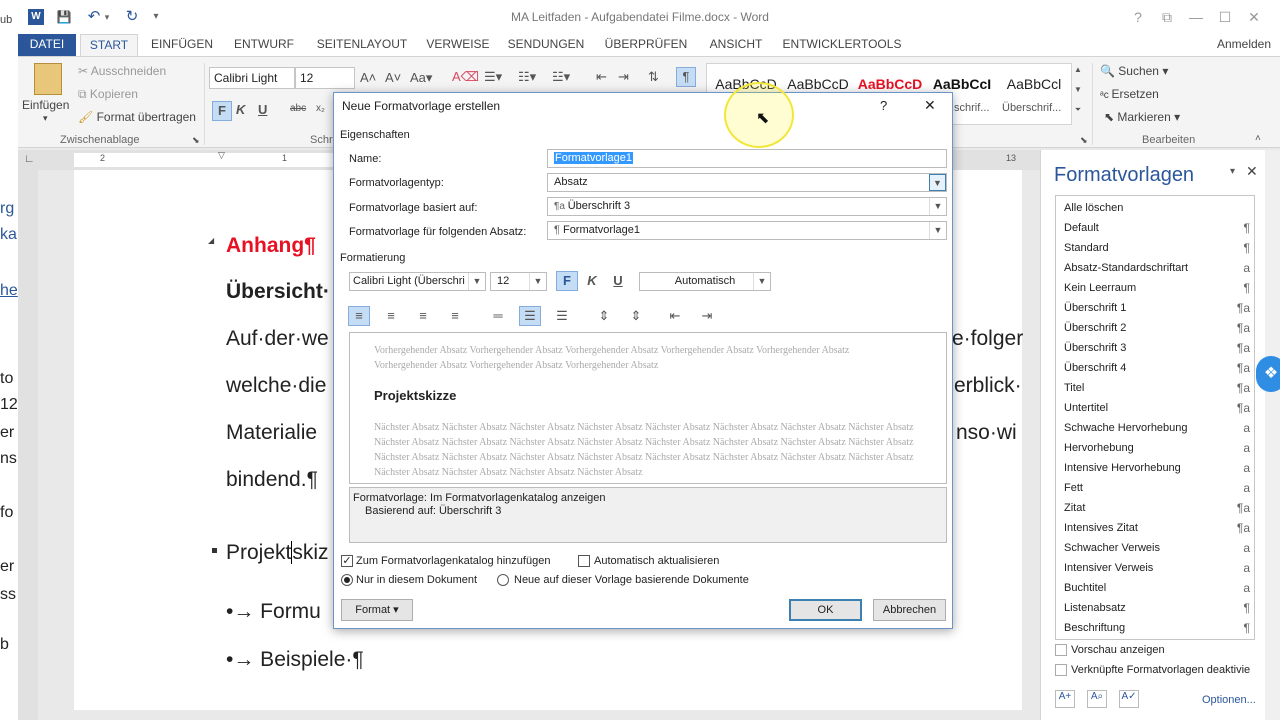 This screenshot has height=720, width=1280. What do you see at coordinates (567, 281) in the screenshot?
I see `bold-toggle: F` at bounding box center [567, 281].